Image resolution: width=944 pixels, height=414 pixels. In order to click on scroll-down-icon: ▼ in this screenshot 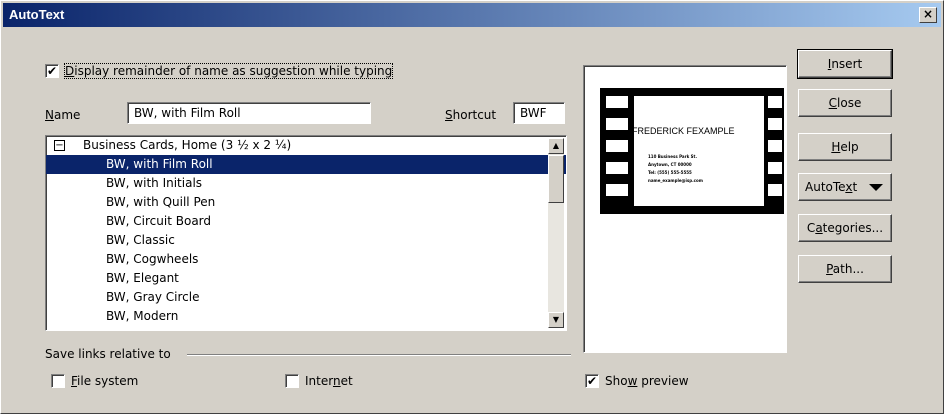, I will do `click(556, 320)`.